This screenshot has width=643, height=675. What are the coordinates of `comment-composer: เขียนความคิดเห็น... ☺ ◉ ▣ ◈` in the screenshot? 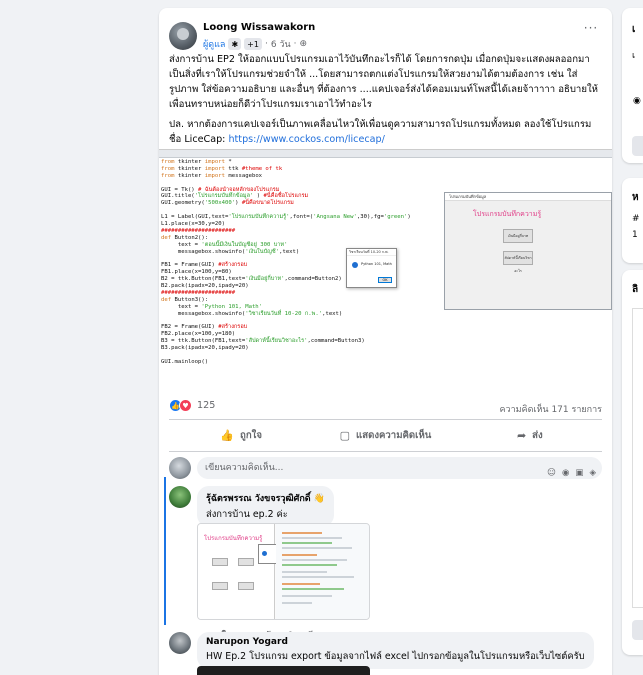 It's located at (385, 468).